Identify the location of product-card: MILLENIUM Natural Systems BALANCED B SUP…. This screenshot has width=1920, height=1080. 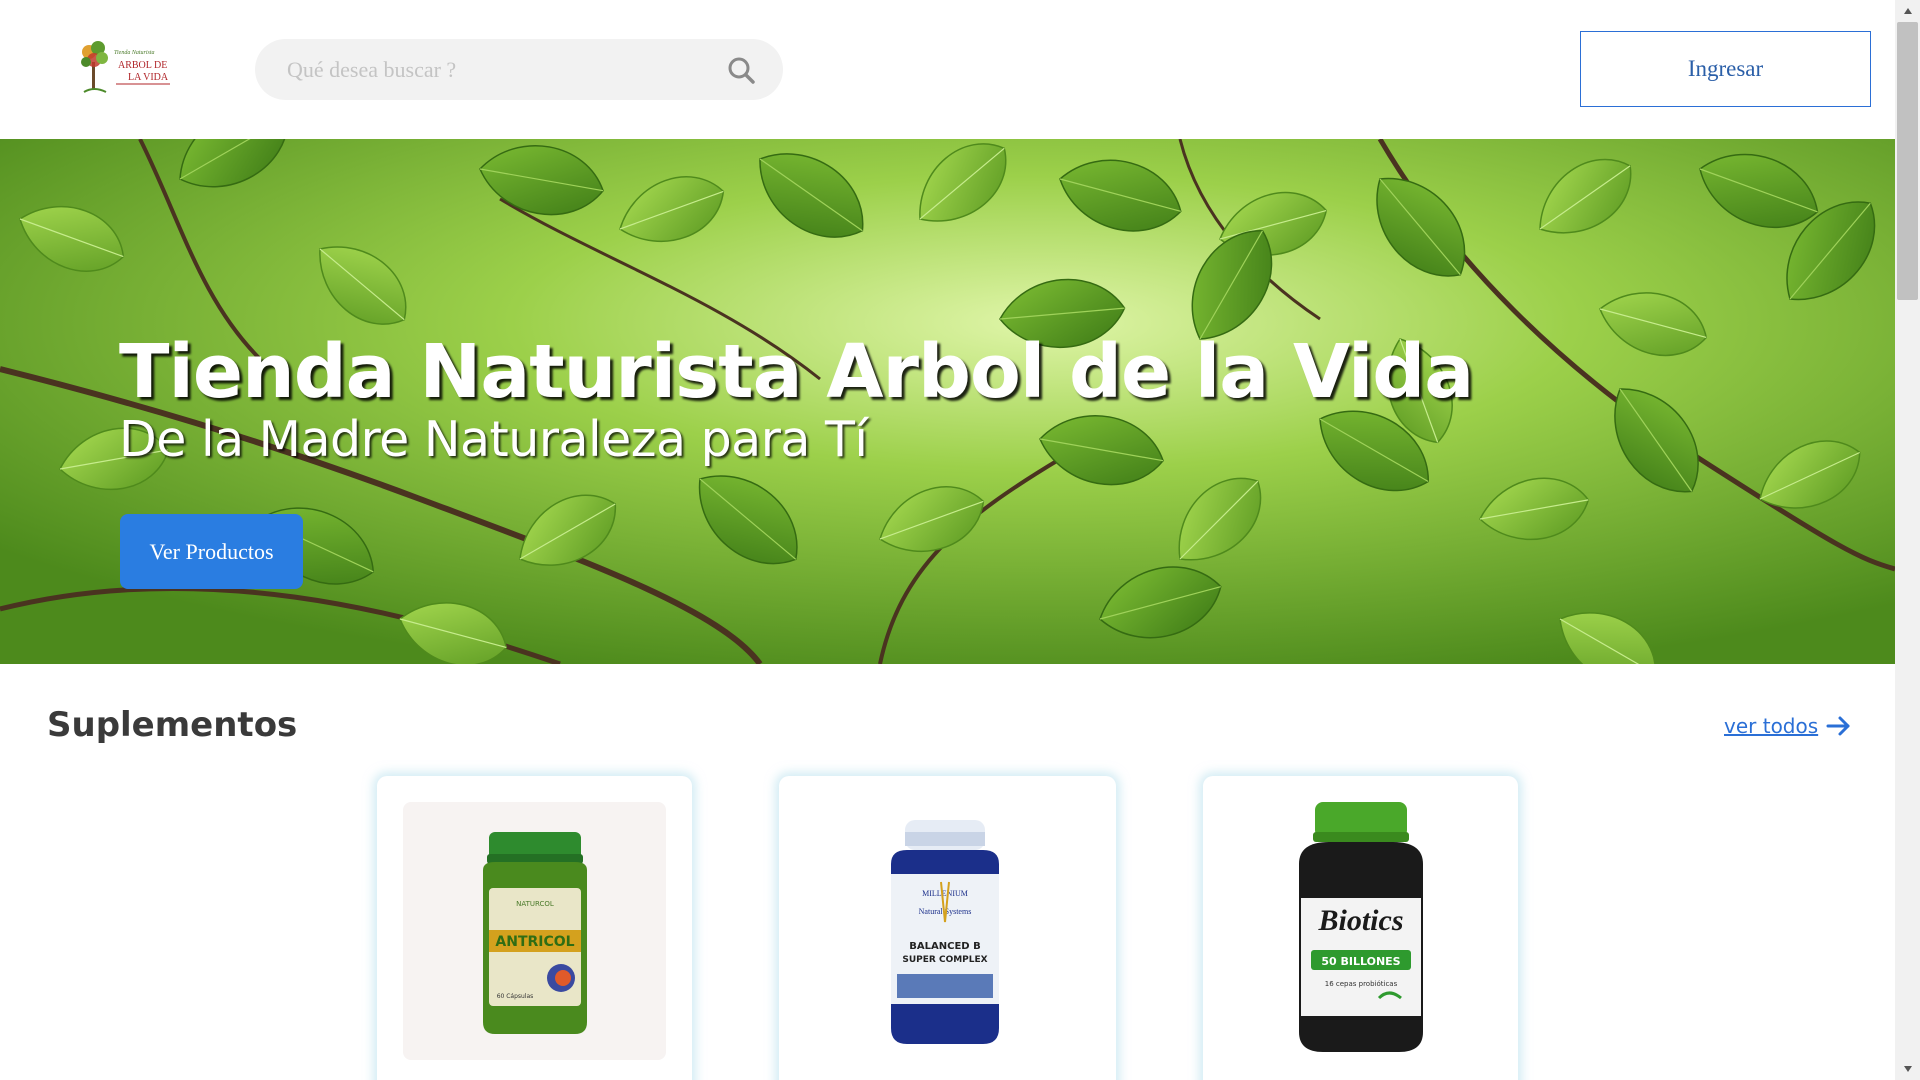
(947, 928).